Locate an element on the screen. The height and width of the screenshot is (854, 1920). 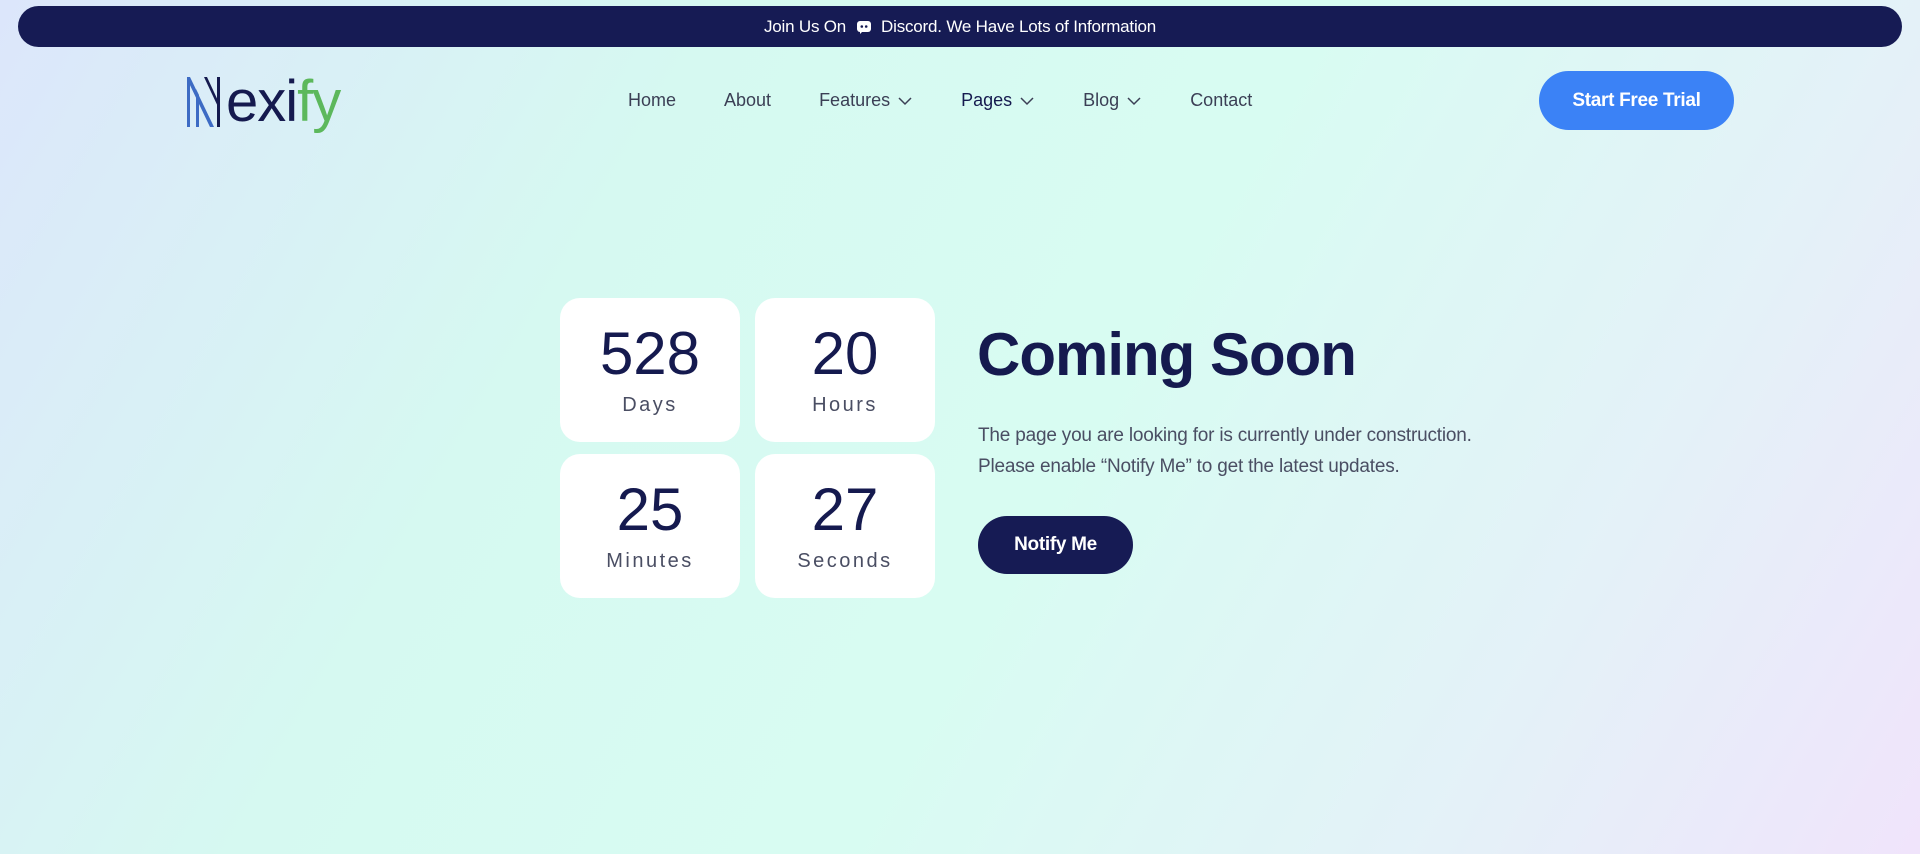
countdown-value: 27 is located at coordinates (845, 509).